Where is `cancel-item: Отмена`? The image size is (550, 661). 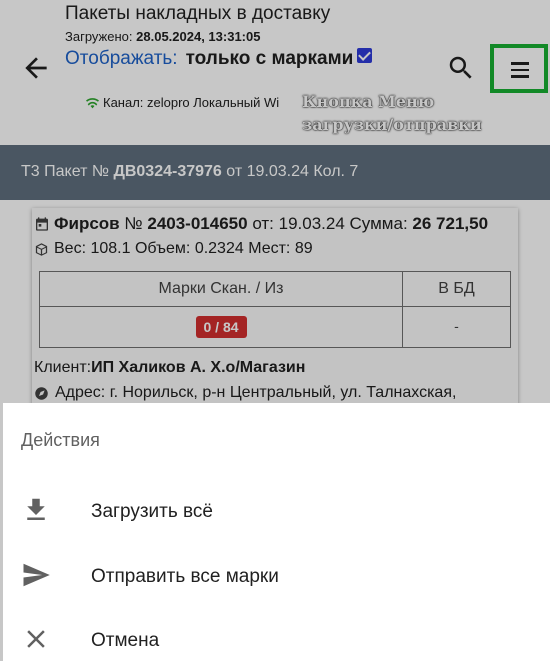 cancel-item: Отмена is located at coordinates (276, 635).